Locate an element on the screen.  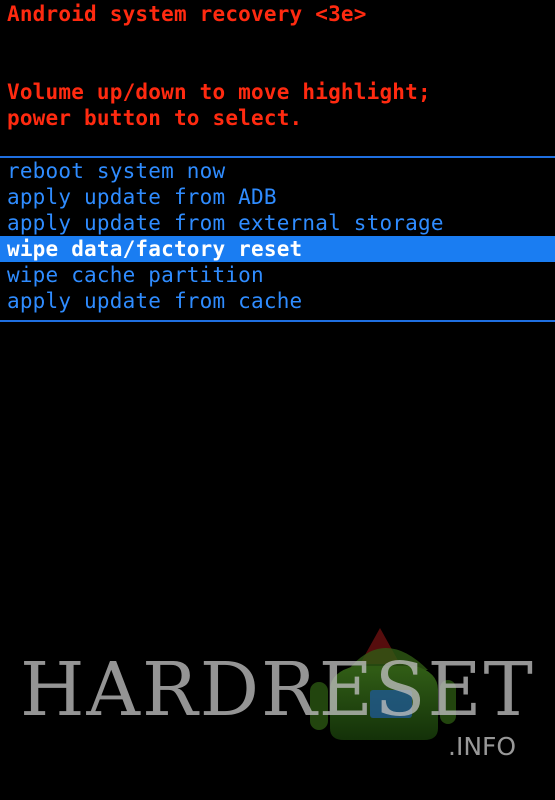
hardreset-watermark: HARDRESET is located at coordinates (277, 690).